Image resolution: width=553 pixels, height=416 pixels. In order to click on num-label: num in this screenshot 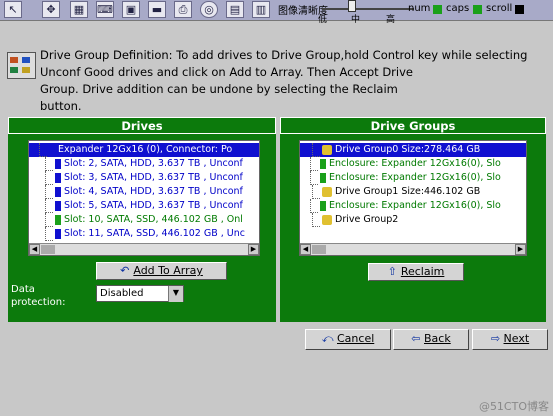, I will do `click(419, 8)`.